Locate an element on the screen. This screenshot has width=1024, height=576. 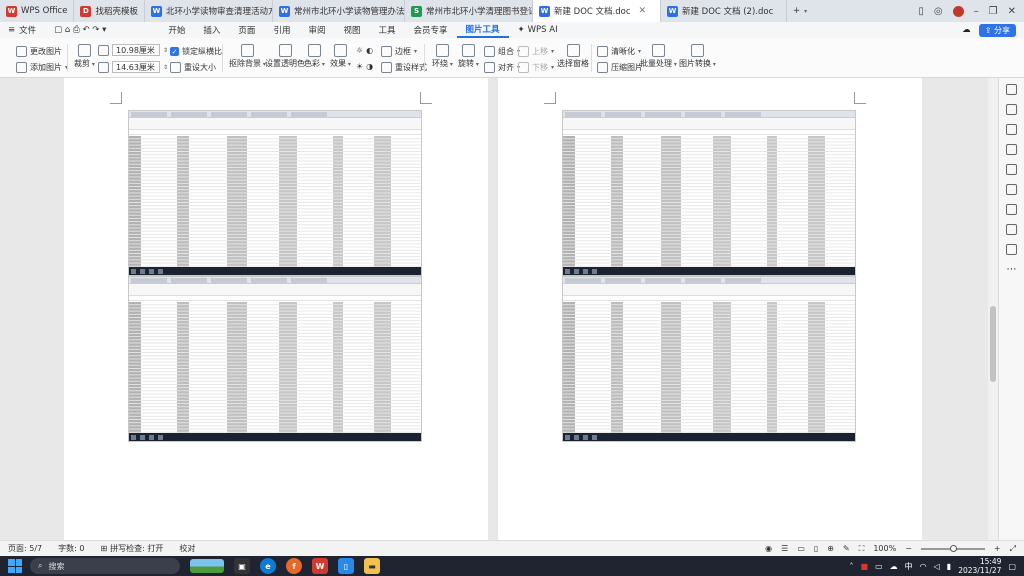
cloud-tray-icon: ☁ is located at coordinates (894, 566).